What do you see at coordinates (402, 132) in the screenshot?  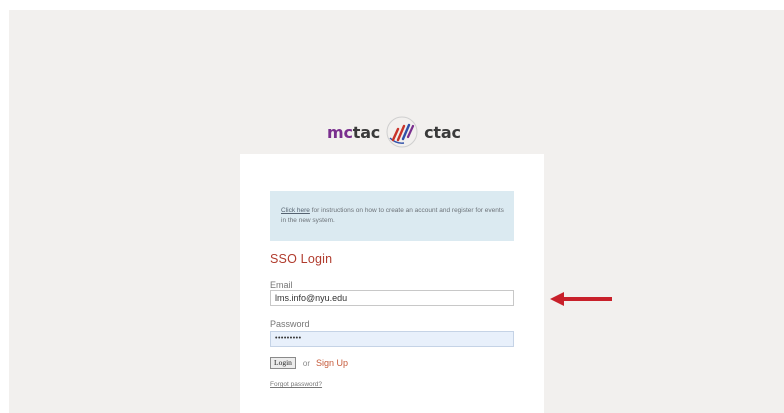 I see `mctac-ctac-slash-mark-icon` at bounding box center [402, 132].